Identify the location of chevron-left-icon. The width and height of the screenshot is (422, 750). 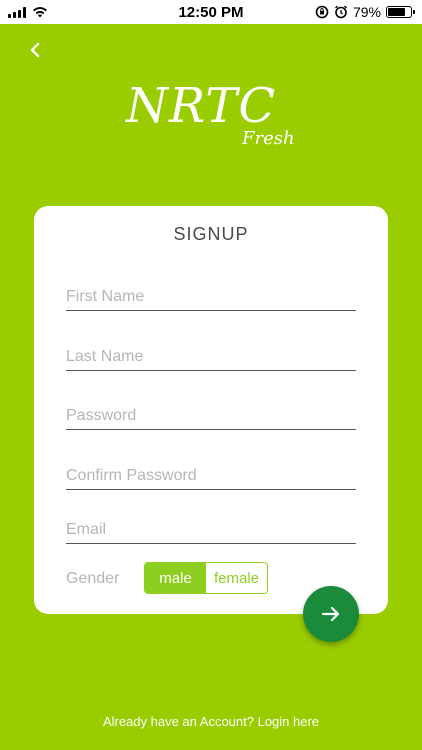
(35, 50).